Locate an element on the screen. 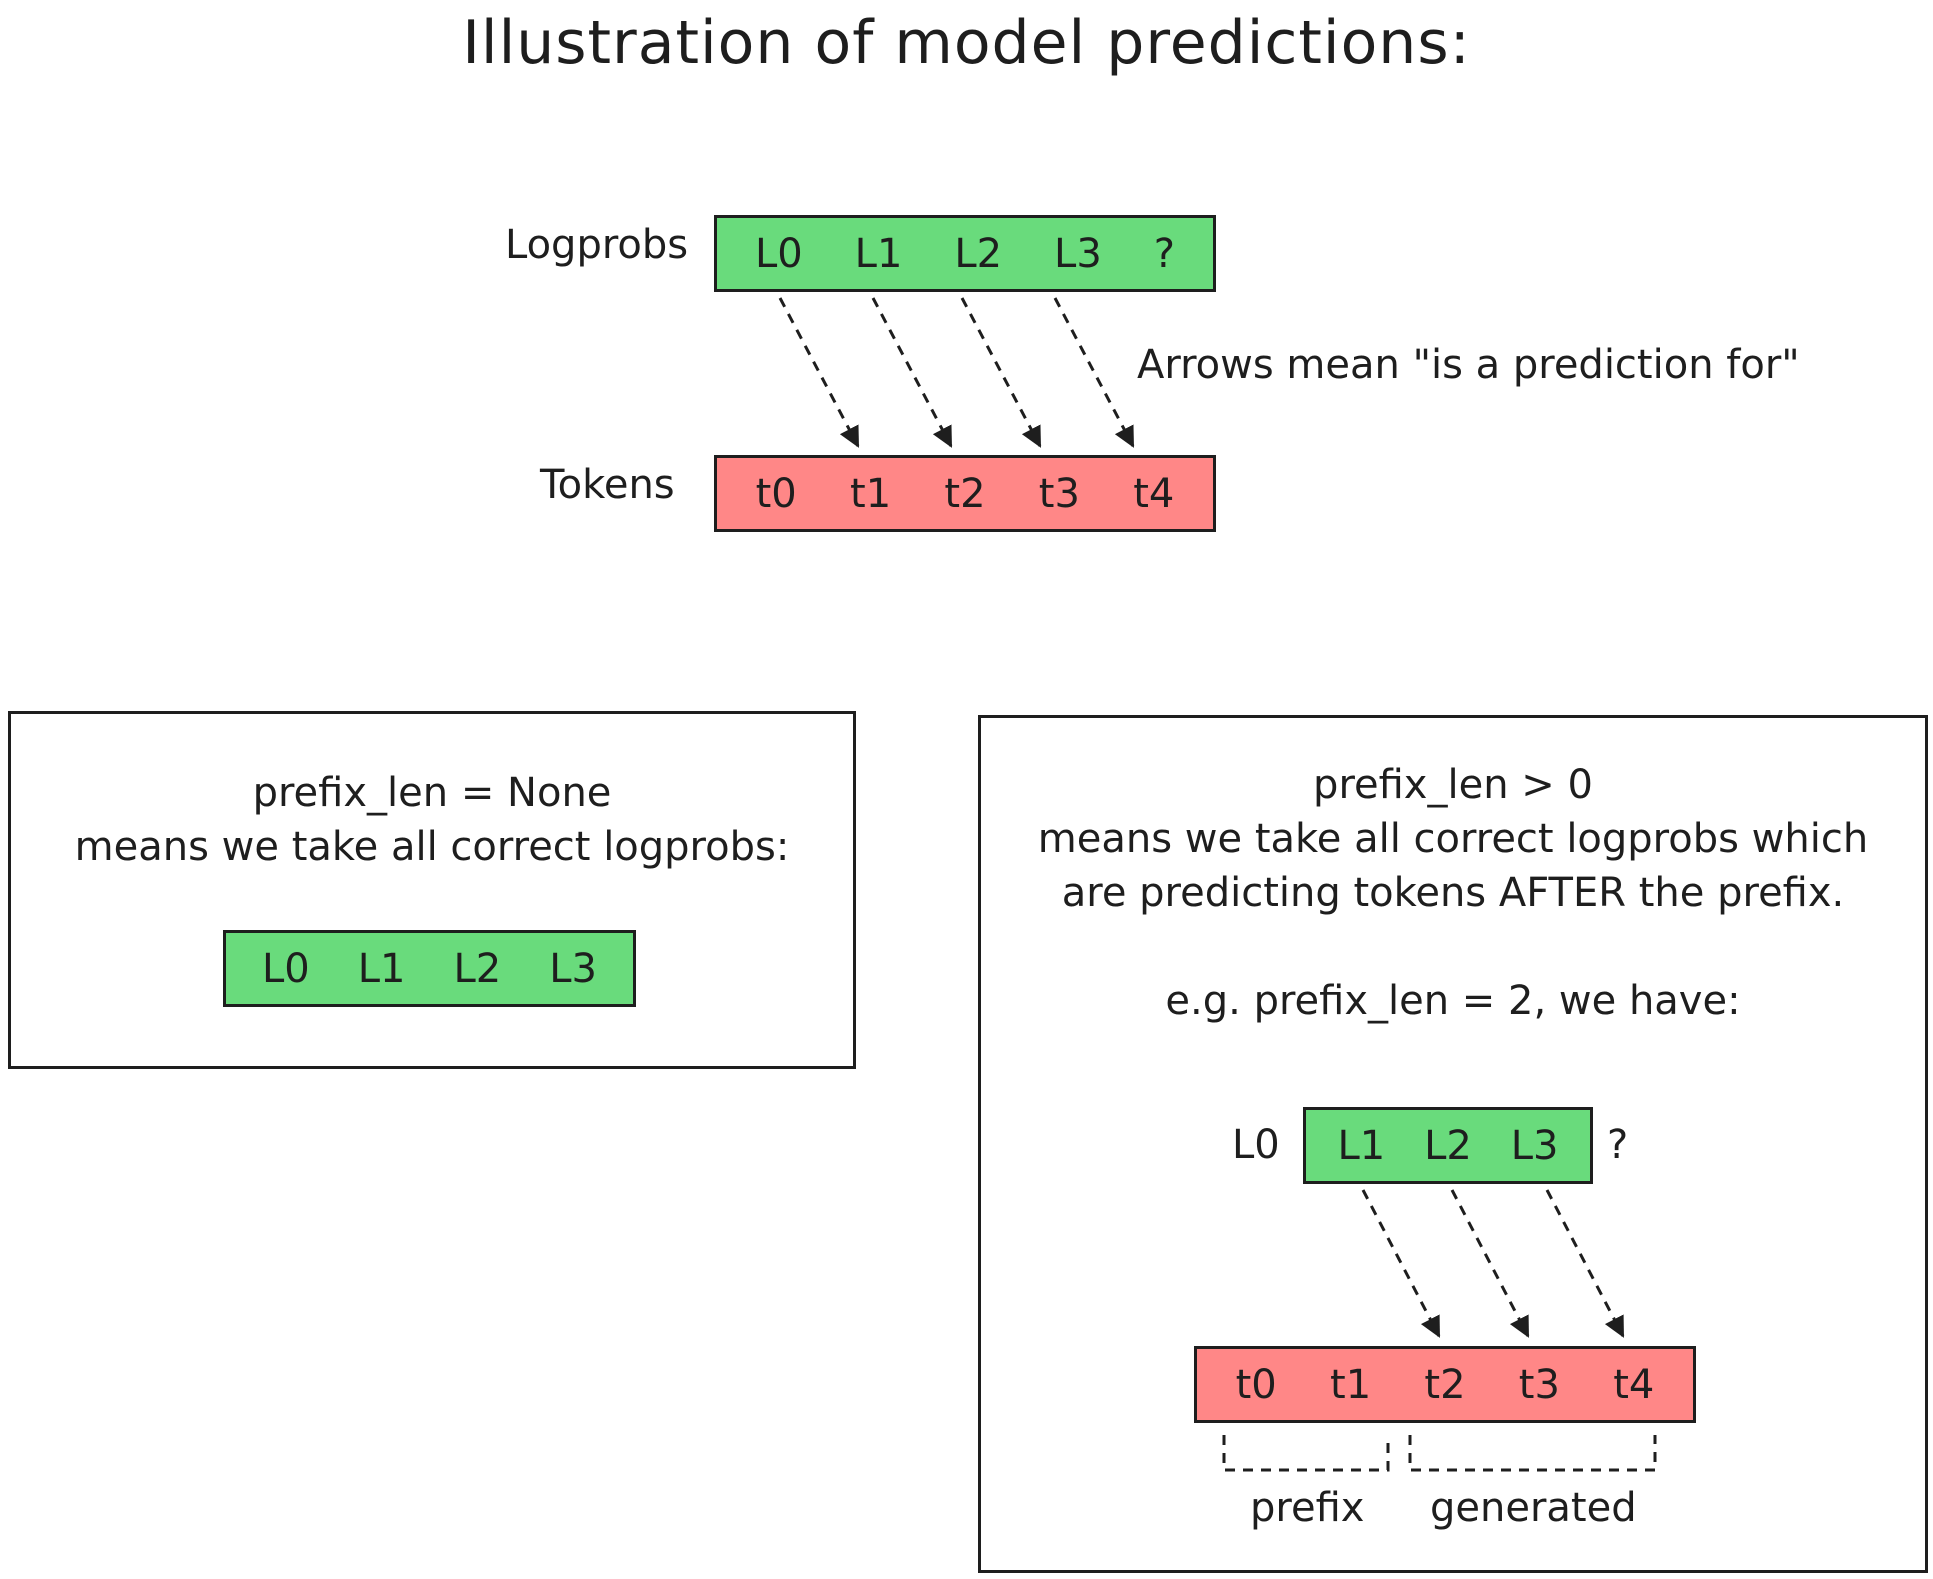 This screenshot has height=1579, width=1933. generated-bracket is located at coordinates (1532, 1453).